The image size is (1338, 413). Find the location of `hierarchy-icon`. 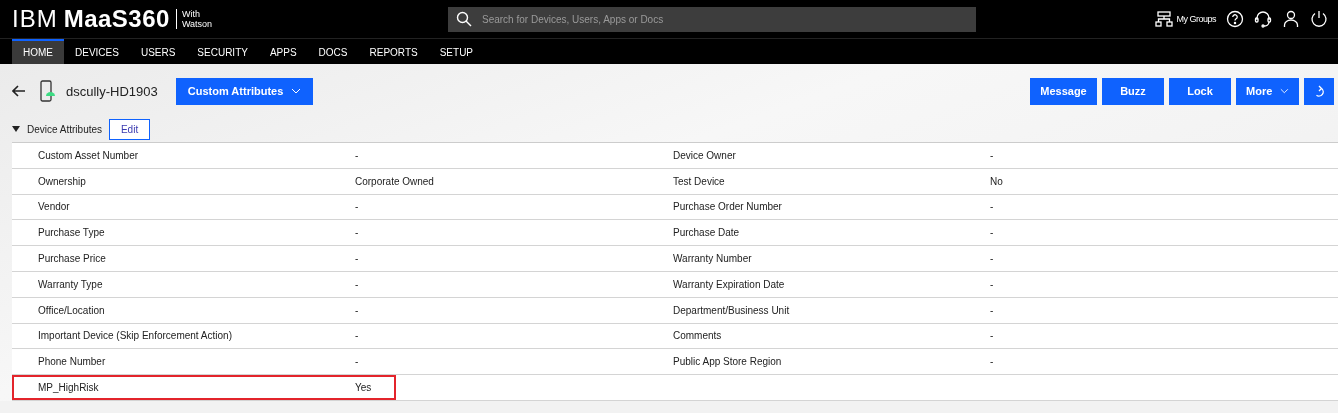

hierarchy-icon is located at coordinates (1164, 19).